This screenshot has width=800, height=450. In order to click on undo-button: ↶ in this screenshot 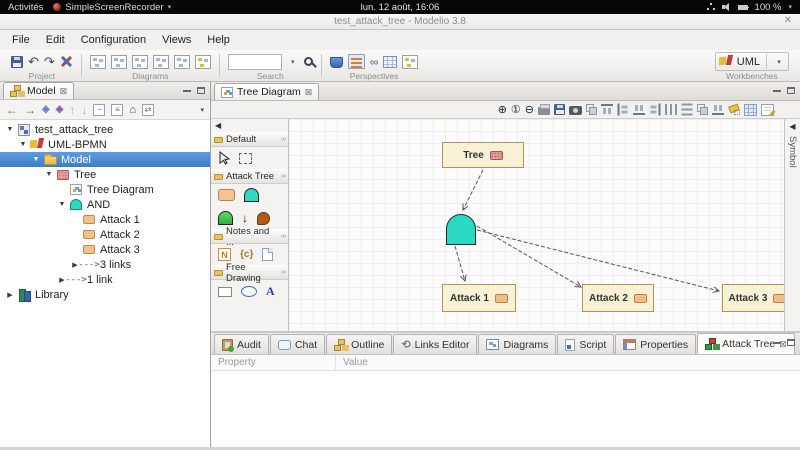, I will do `click(33, 61)`.